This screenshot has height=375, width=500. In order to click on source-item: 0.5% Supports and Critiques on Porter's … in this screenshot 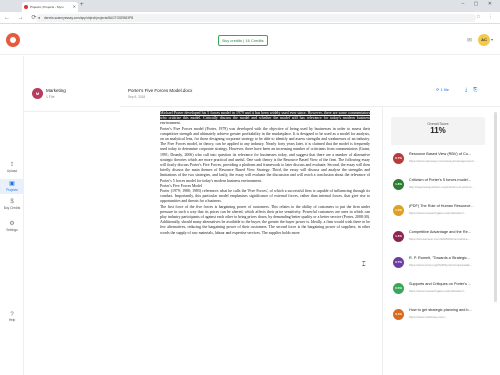, I will do `click(441, 292)`.